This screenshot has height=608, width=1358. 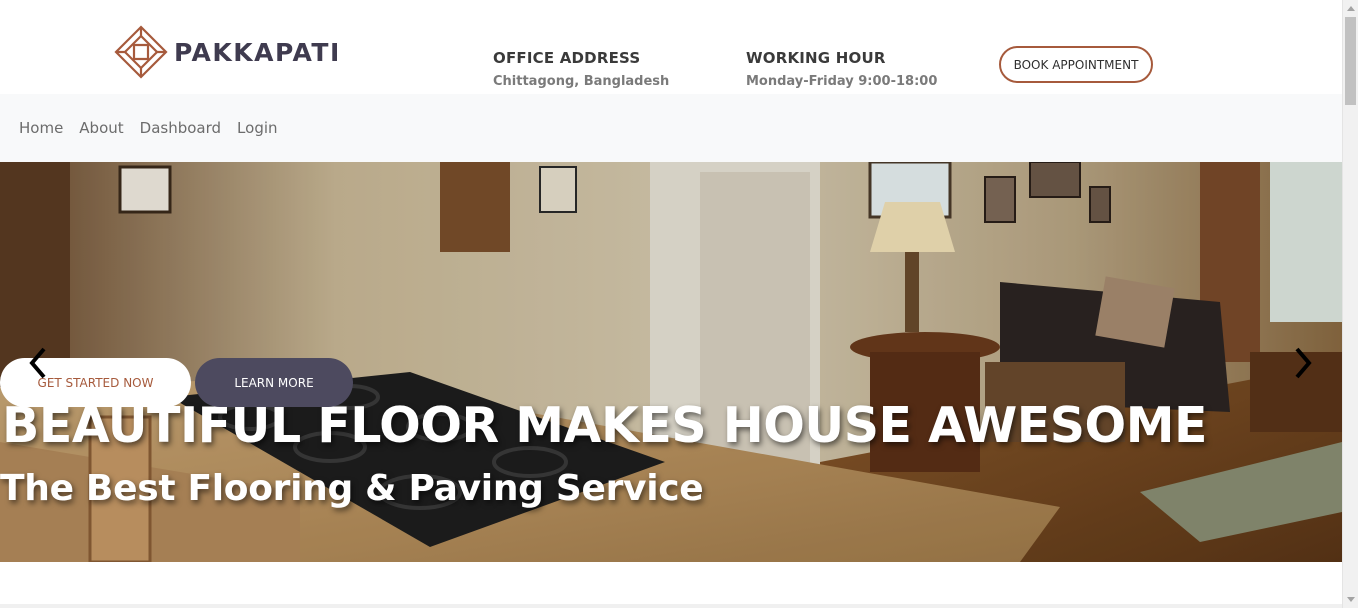 What do you see at coordinates (1302, 363) in the screenshot?
I see `chevron-right-icon` at bounding box center [1302, 363].